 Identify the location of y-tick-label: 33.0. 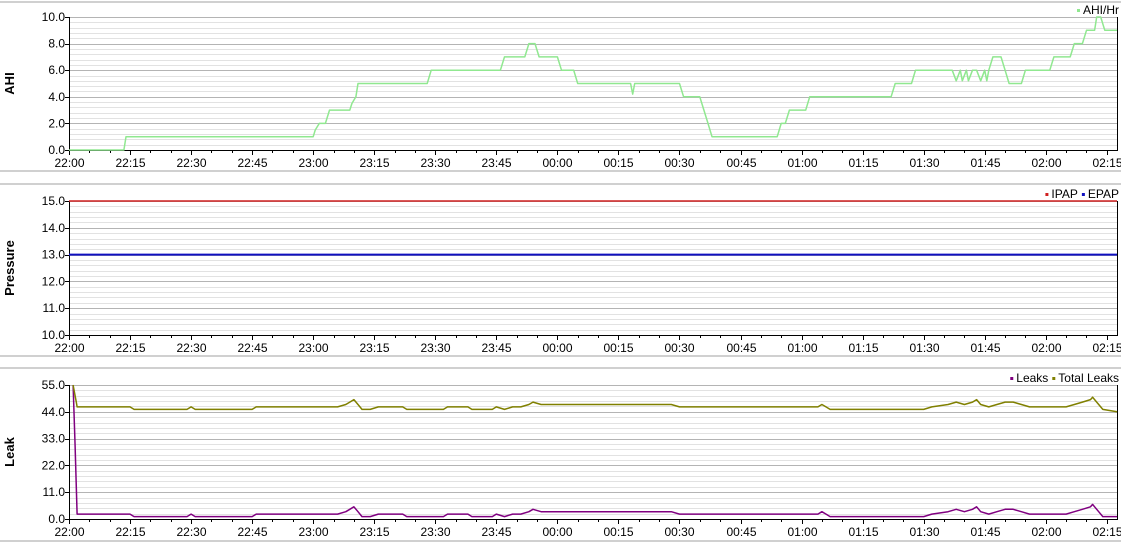
(54, 439).